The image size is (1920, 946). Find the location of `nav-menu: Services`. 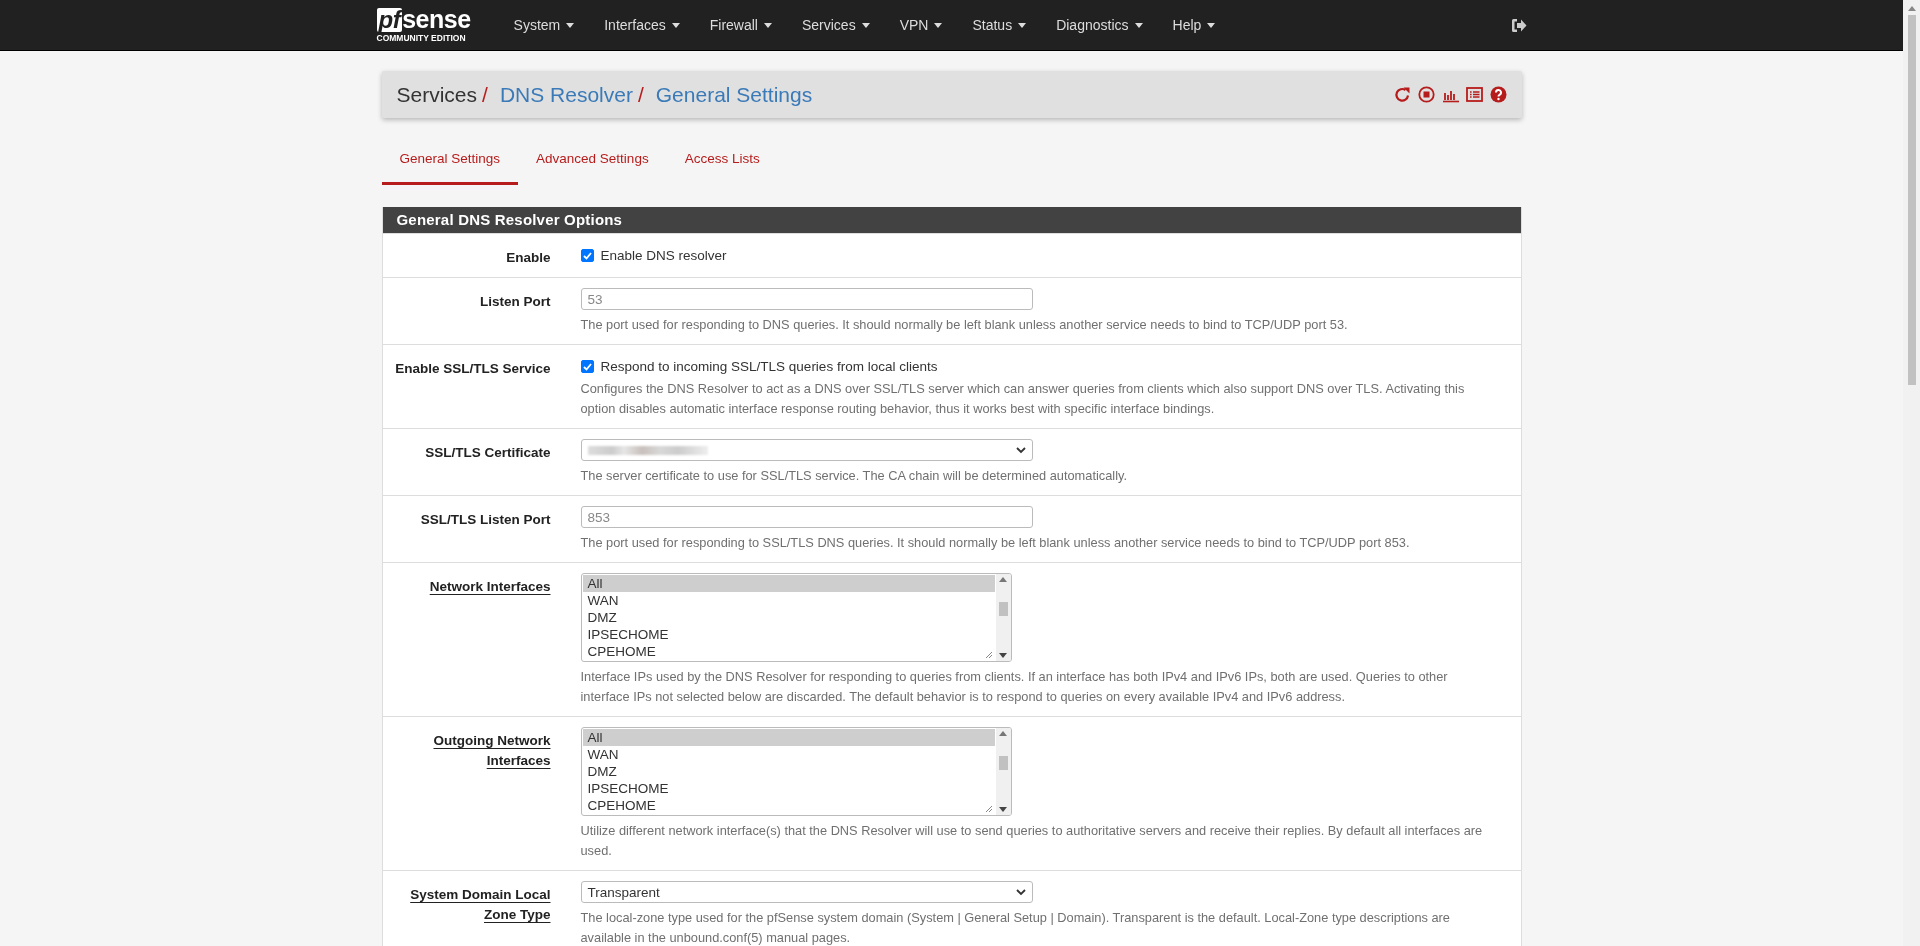

nav-menu: Services is located at coordinates (835, 25).